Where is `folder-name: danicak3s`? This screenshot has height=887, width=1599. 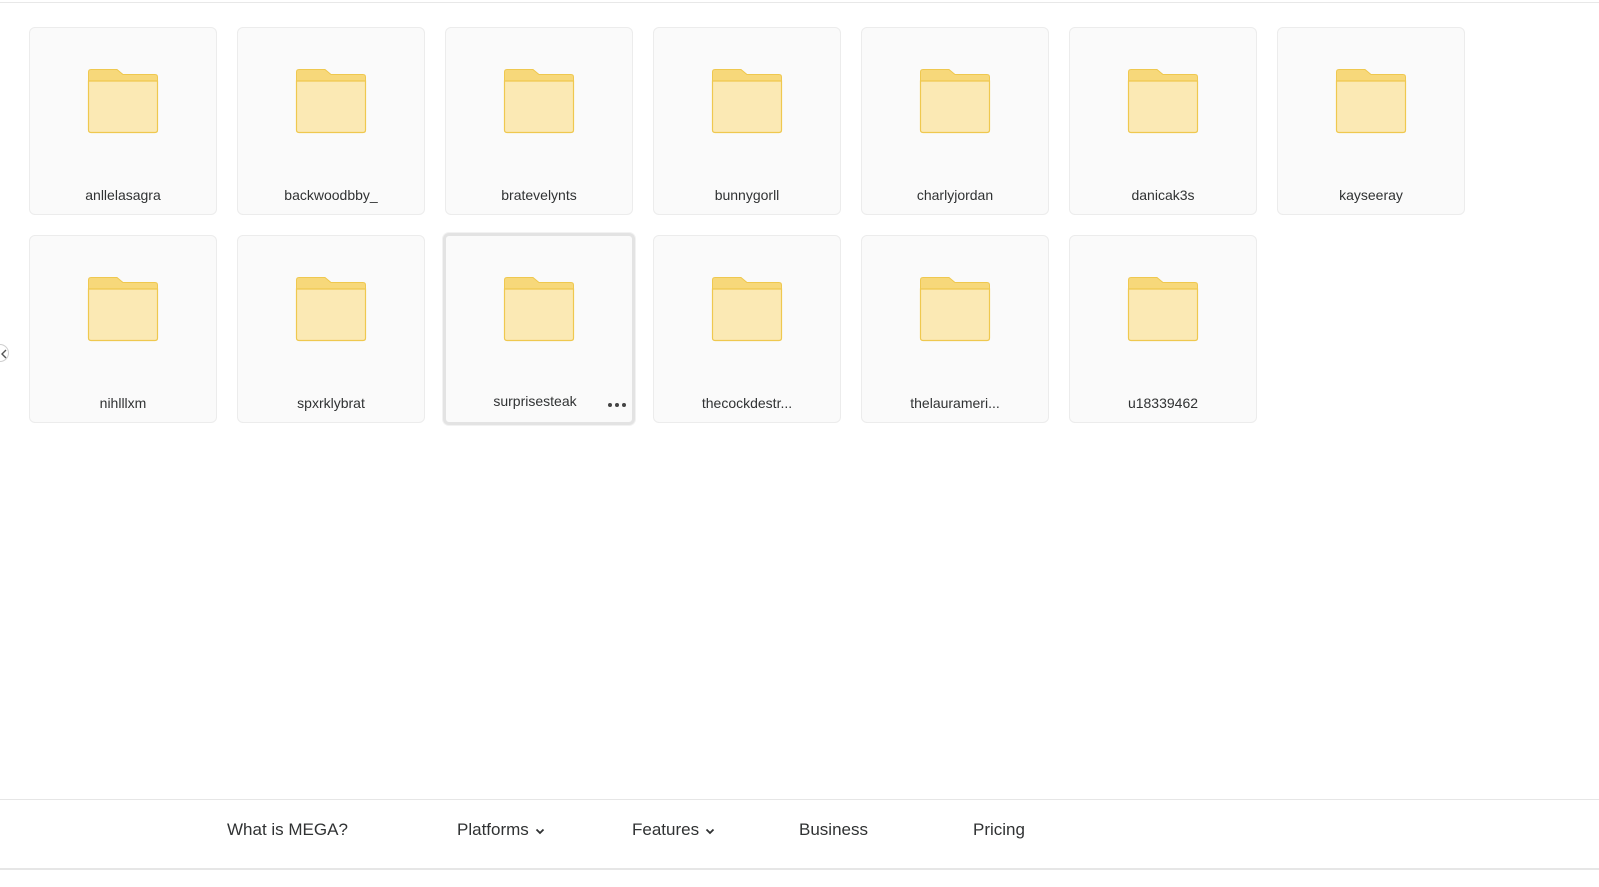
folder-name: danicak3s is located at coordinates (1163, 195).